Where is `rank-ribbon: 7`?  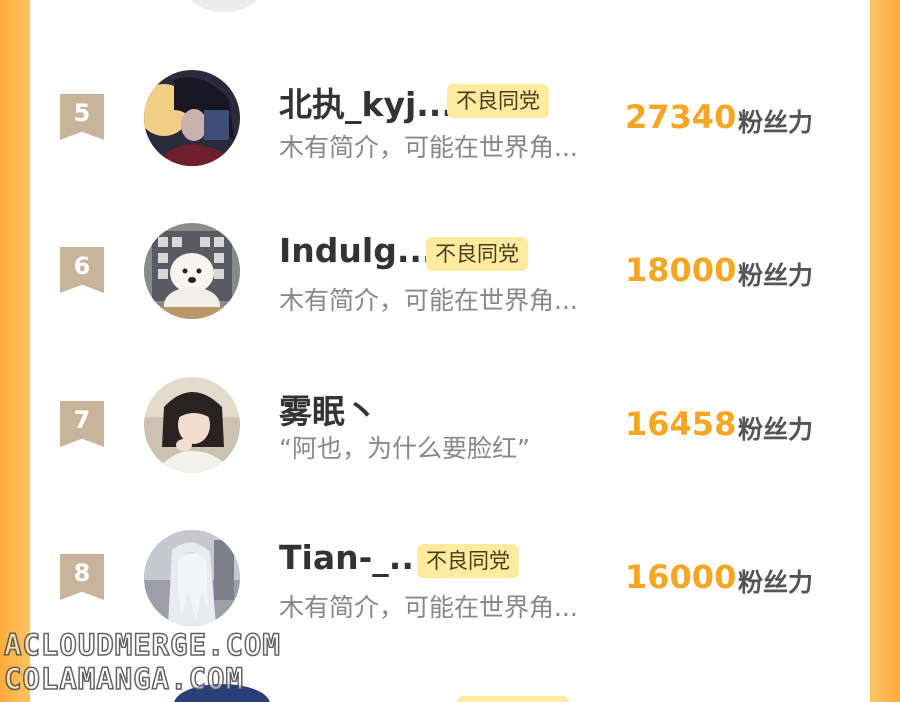
rank-ribbon: 7 is located at coordinates (82, 424).